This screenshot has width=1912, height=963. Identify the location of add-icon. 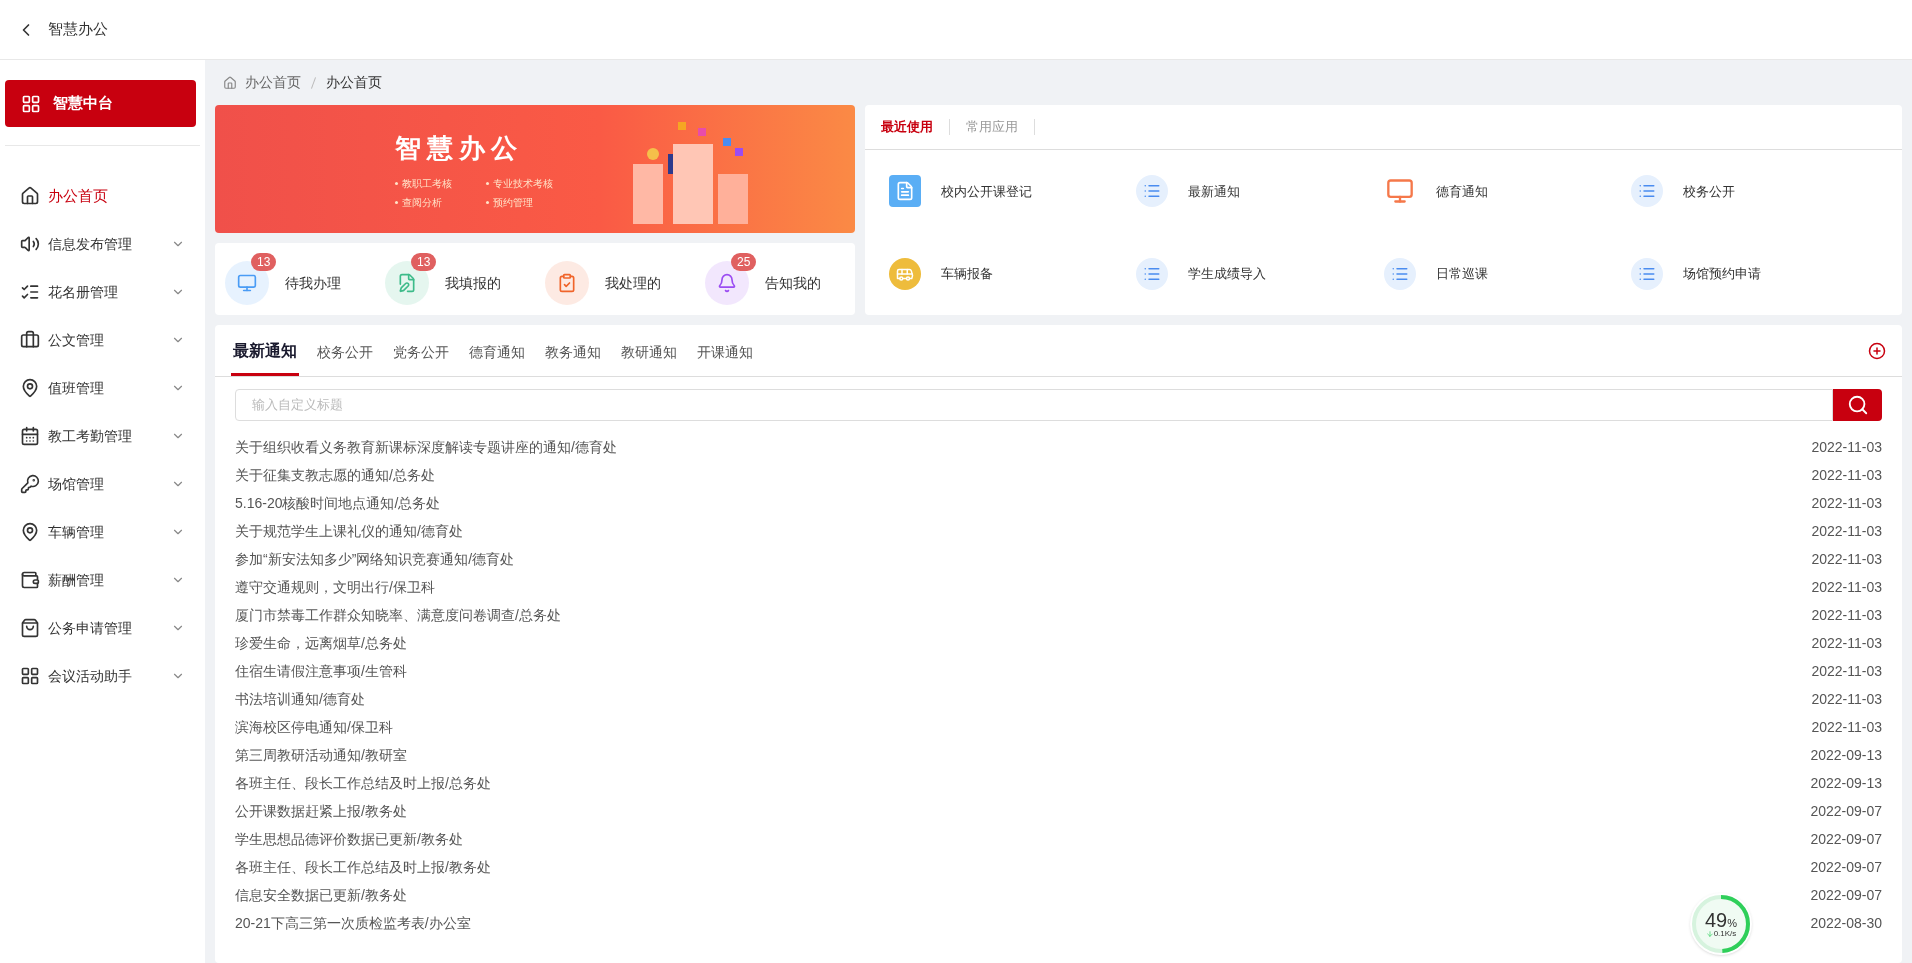
(1877, 351).